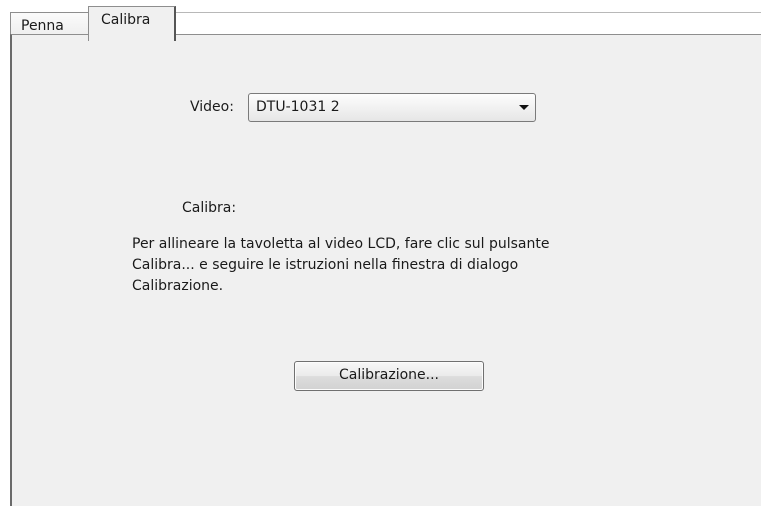 The width and height of the screenshot is (761, 506). Describe the element at coordinates (209, 208) in the screenshot. I see `calibra-heading: Calibra:` at that location.